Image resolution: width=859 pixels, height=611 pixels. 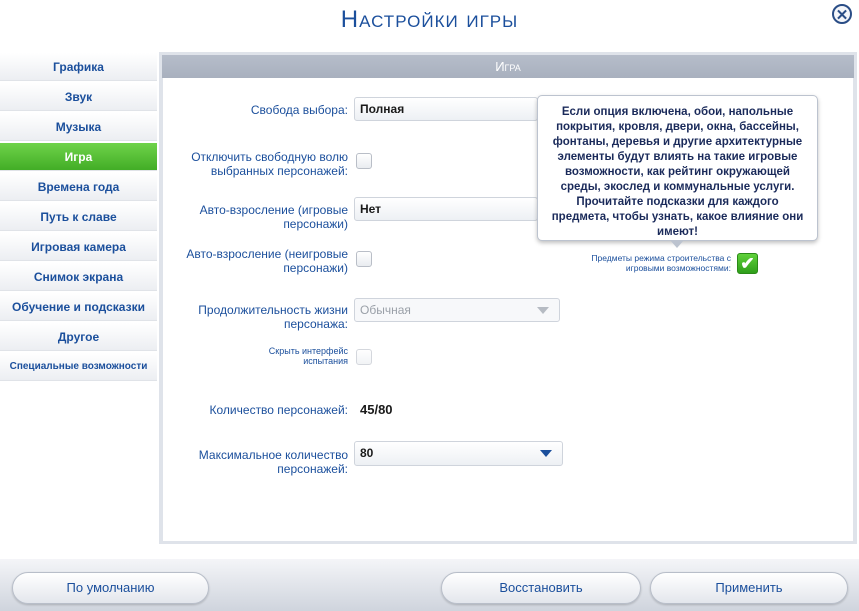 What do you see at coordinates (308, 356) in the screenshot?
I see `hide-trial-ui-label: Скрыть интерфейс испытания` at bounding box center [308, 356].